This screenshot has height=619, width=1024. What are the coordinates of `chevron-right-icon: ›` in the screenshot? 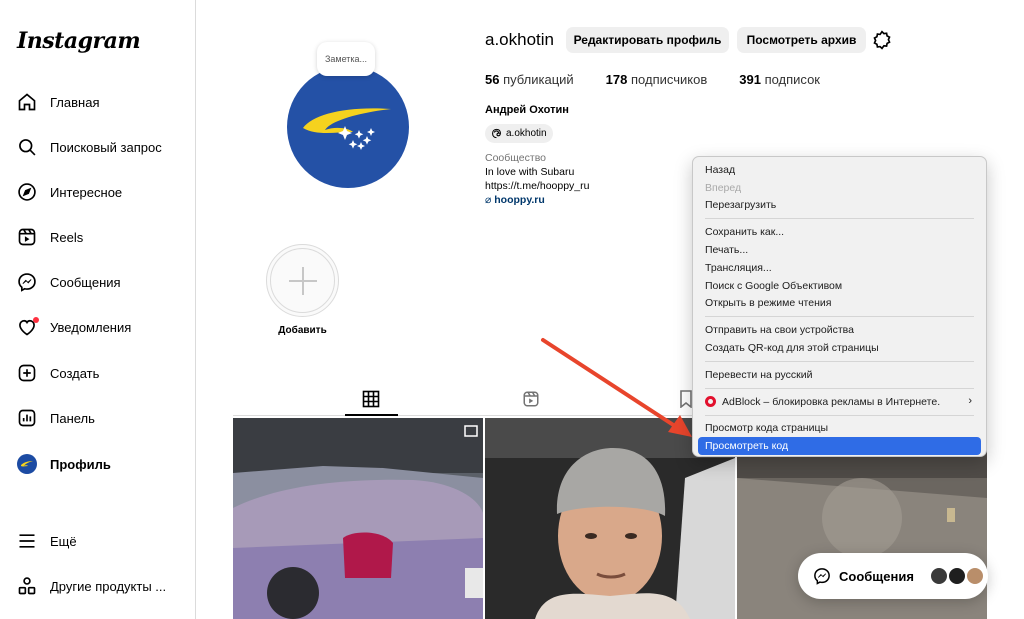 It's located at (970, 400).